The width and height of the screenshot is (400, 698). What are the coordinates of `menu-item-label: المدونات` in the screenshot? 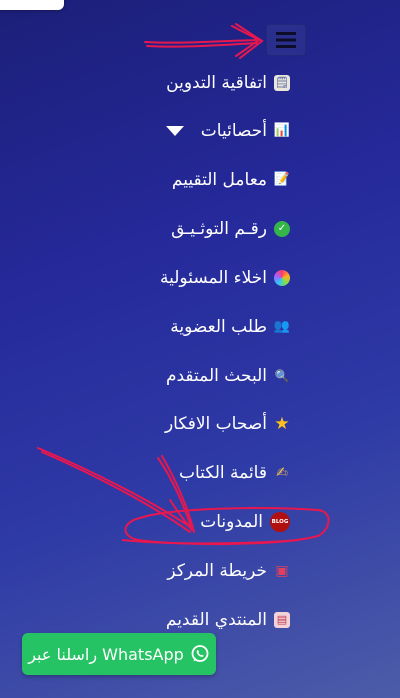 It's located at (231, 522).